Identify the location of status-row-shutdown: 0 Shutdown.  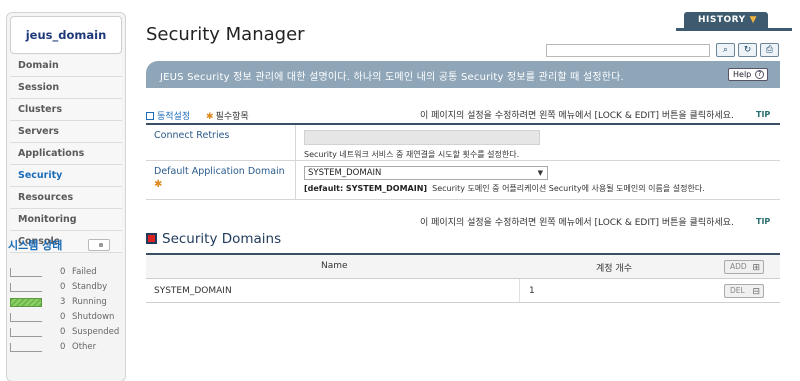
(62, 318).